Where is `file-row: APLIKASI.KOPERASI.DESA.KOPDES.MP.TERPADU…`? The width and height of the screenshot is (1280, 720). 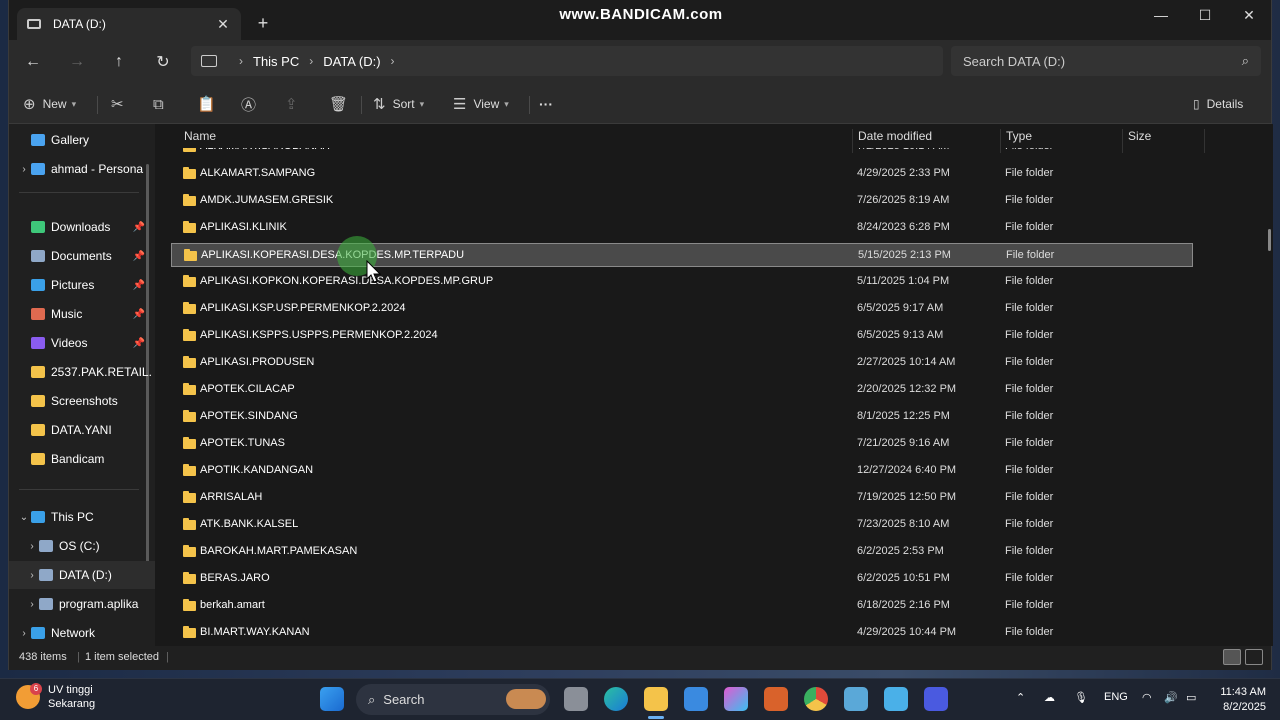 file-row: APLIKASI.KOPERASI.DESA.KOPDES.MP.TERPADU… is located at coordinates (682, 255).